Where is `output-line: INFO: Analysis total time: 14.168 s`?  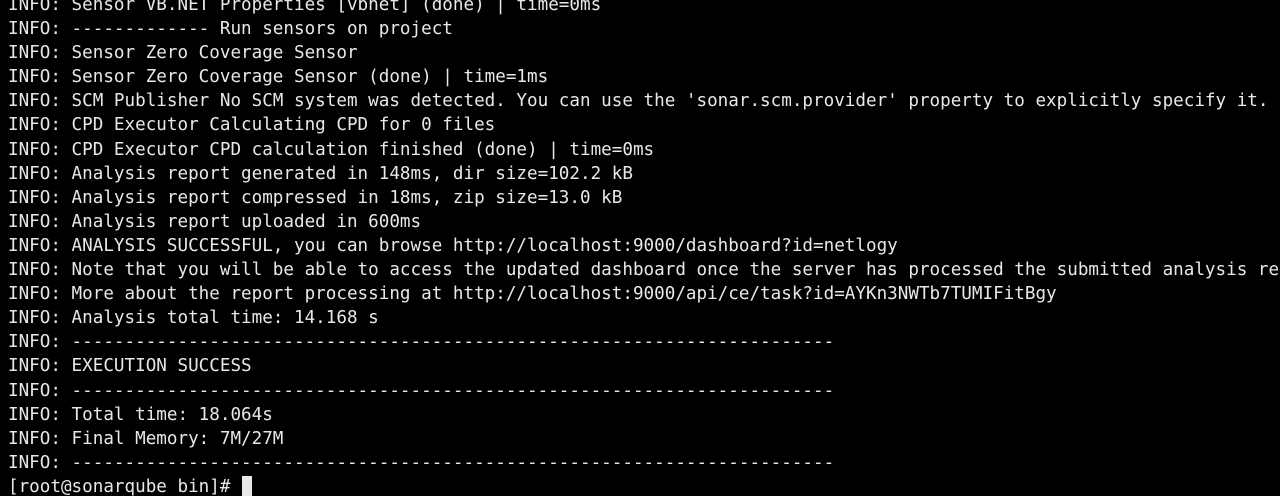 output-line: INFO: Analysis total time: 14.168 s is located at coordinates (193, 318).